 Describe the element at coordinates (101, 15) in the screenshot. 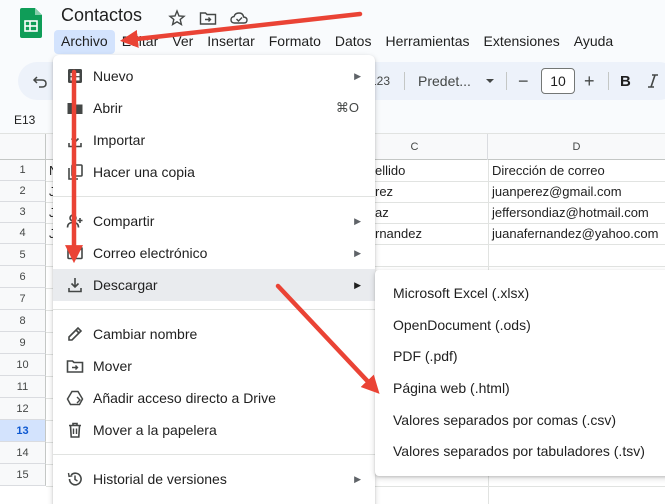

I see `document-title: Contactos` at that location.